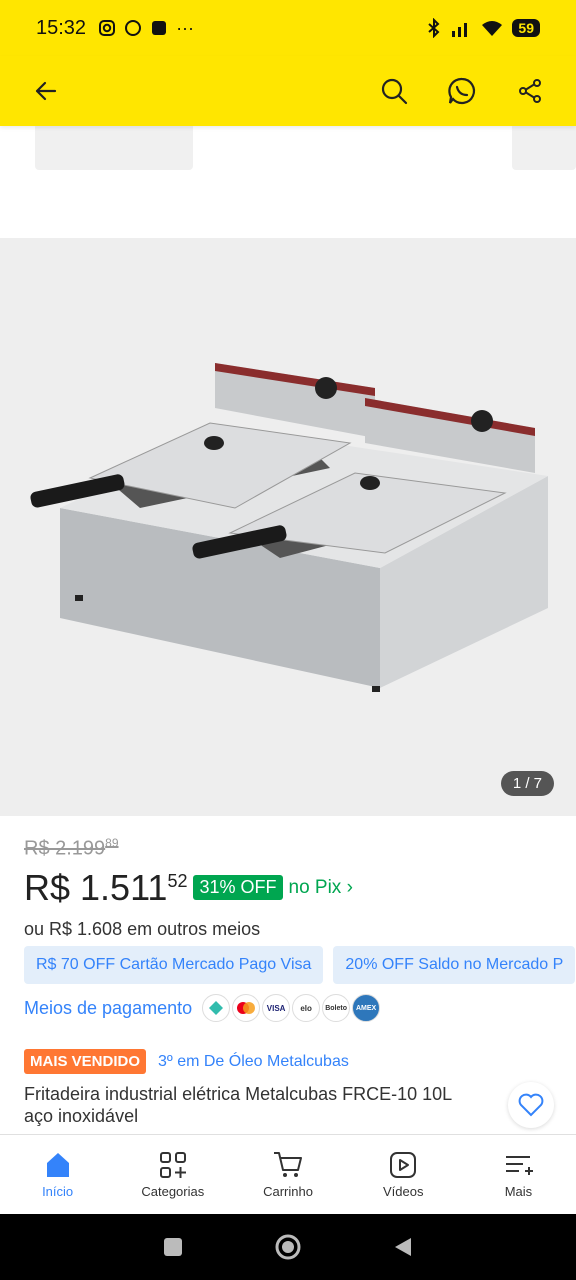 Image resolution: width=576 pixels, height=1280 pixels. Describe the element at coordinates (518, 1191) in the screenshot. I see `tab-label: Mais` at that location.